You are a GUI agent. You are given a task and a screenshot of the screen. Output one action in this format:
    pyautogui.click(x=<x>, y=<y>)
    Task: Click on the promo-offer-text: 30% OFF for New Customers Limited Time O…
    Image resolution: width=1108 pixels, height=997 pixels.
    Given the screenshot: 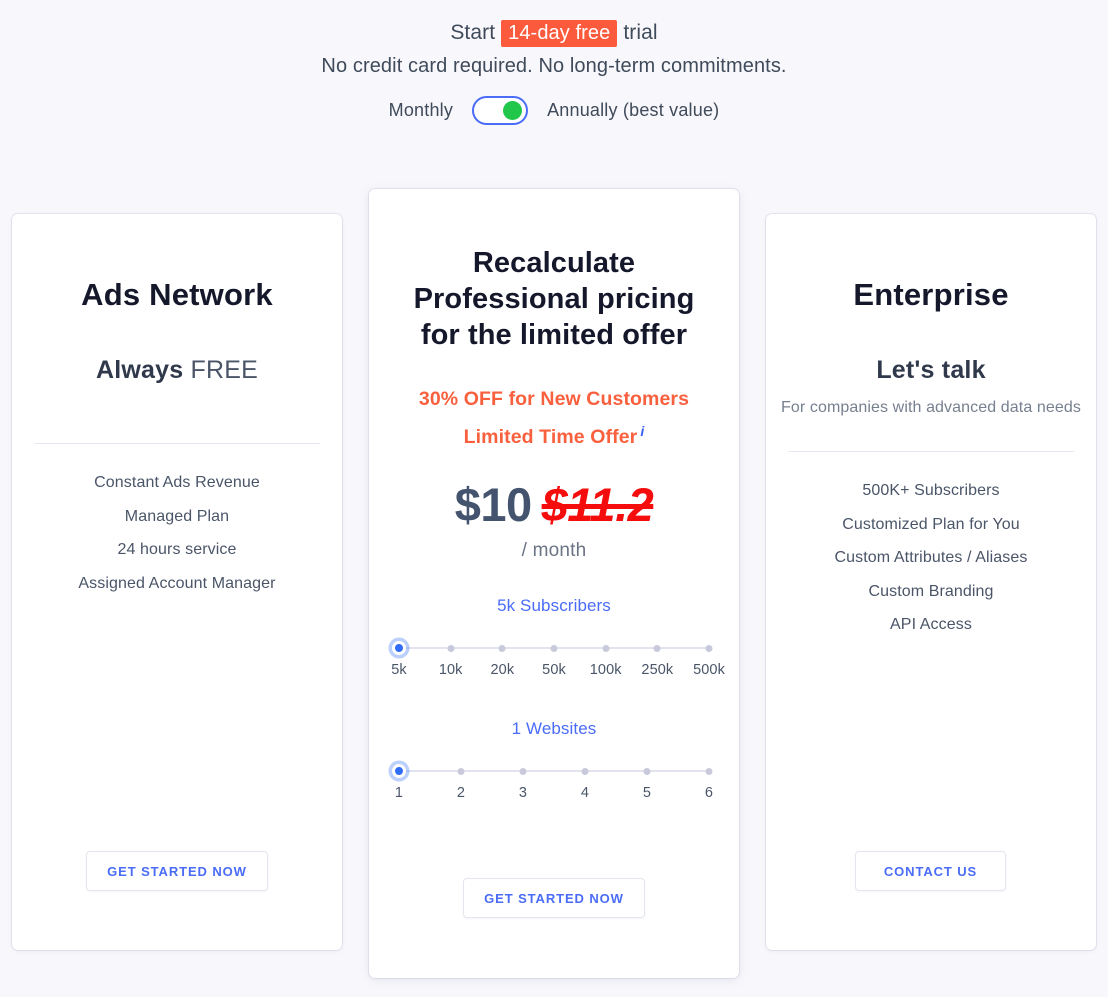 What is the action you would take?
    pyautogui.click(x=554, y=418)
    